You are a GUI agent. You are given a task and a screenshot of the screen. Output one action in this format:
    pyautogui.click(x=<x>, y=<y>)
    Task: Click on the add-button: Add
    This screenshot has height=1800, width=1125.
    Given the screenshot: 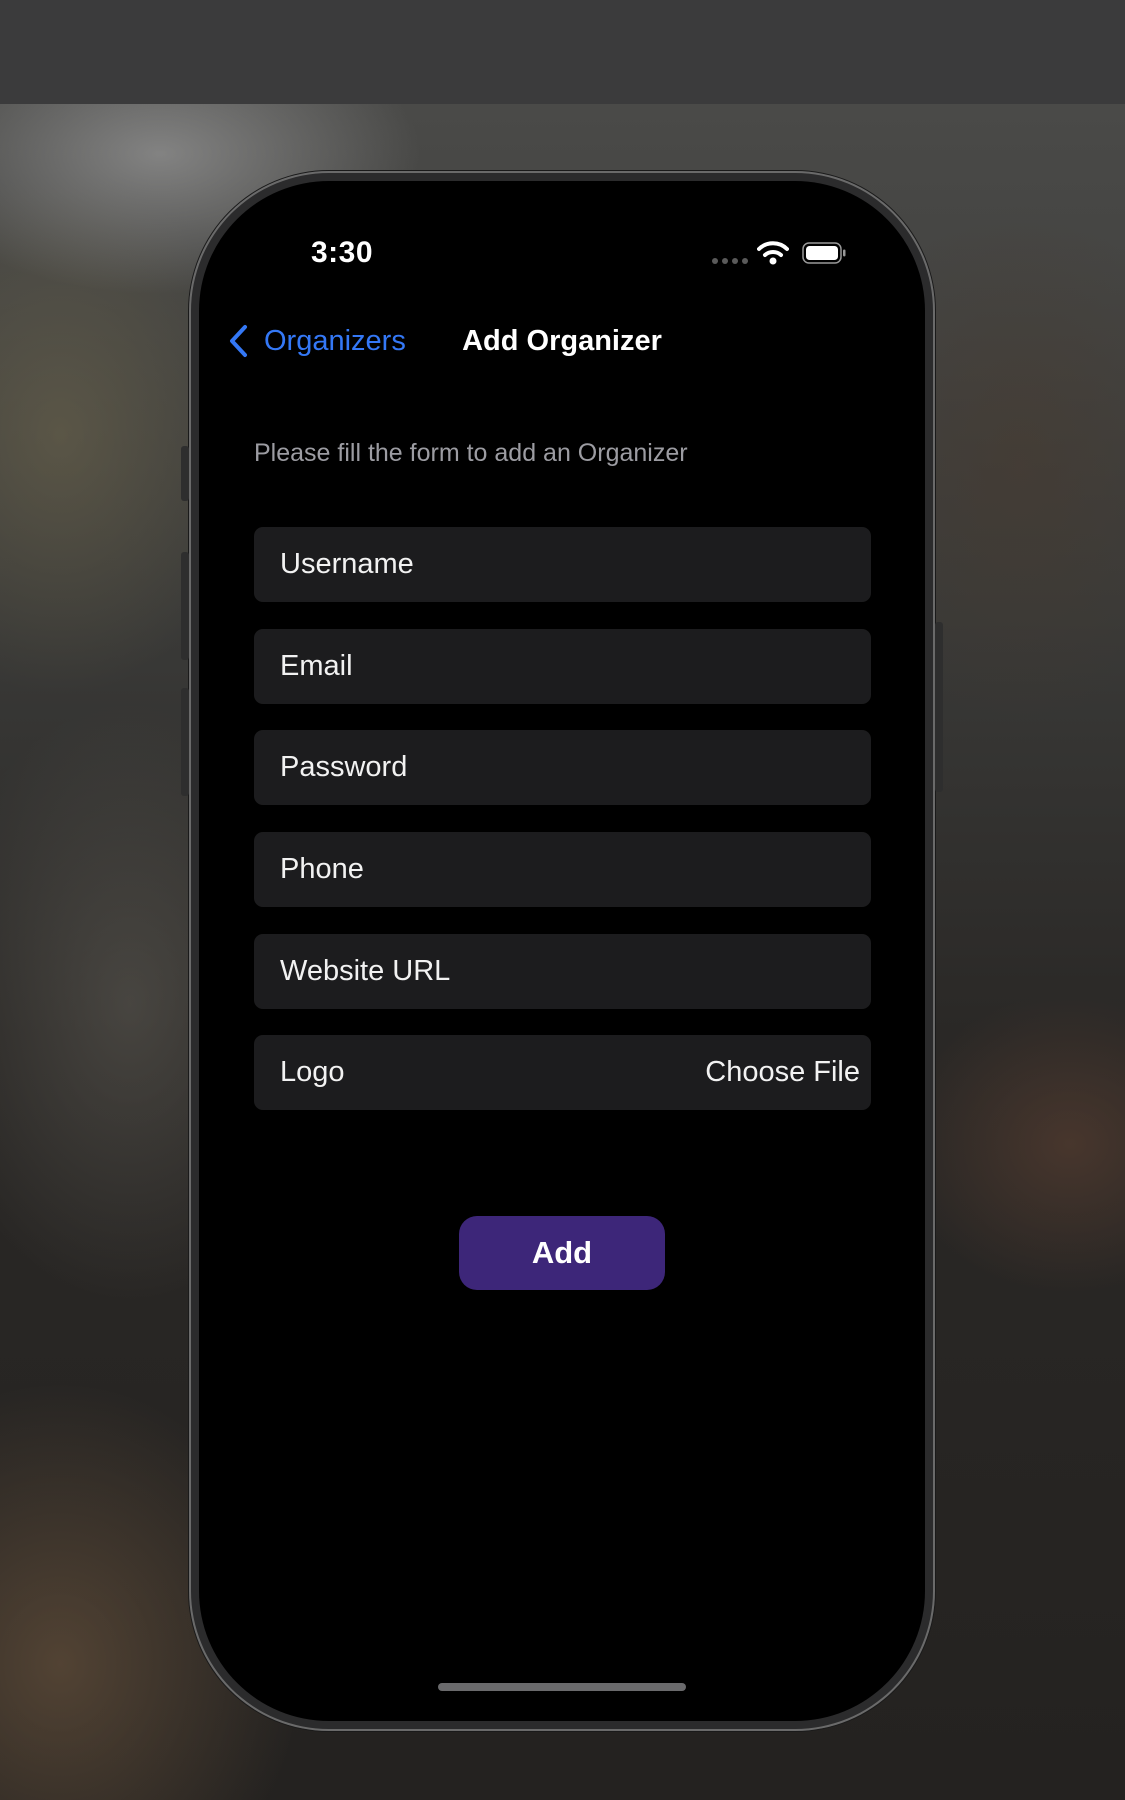 What is the action you would take?
    pyautogui.click(x=562, y=1253)
    